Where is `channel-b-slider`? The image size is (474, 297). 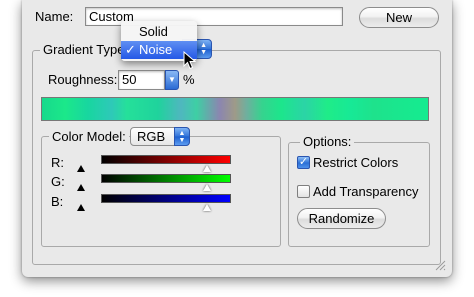 channel-b-slider is located at coordinates (166, 198).